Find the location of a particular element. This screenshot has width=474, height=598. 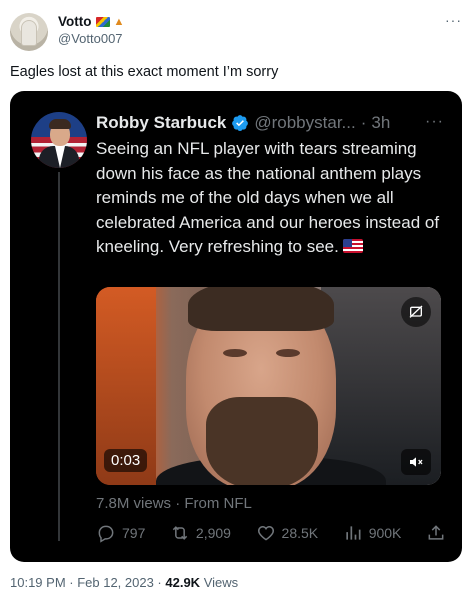

us-flag-icon is located at coordinates (352, 246).